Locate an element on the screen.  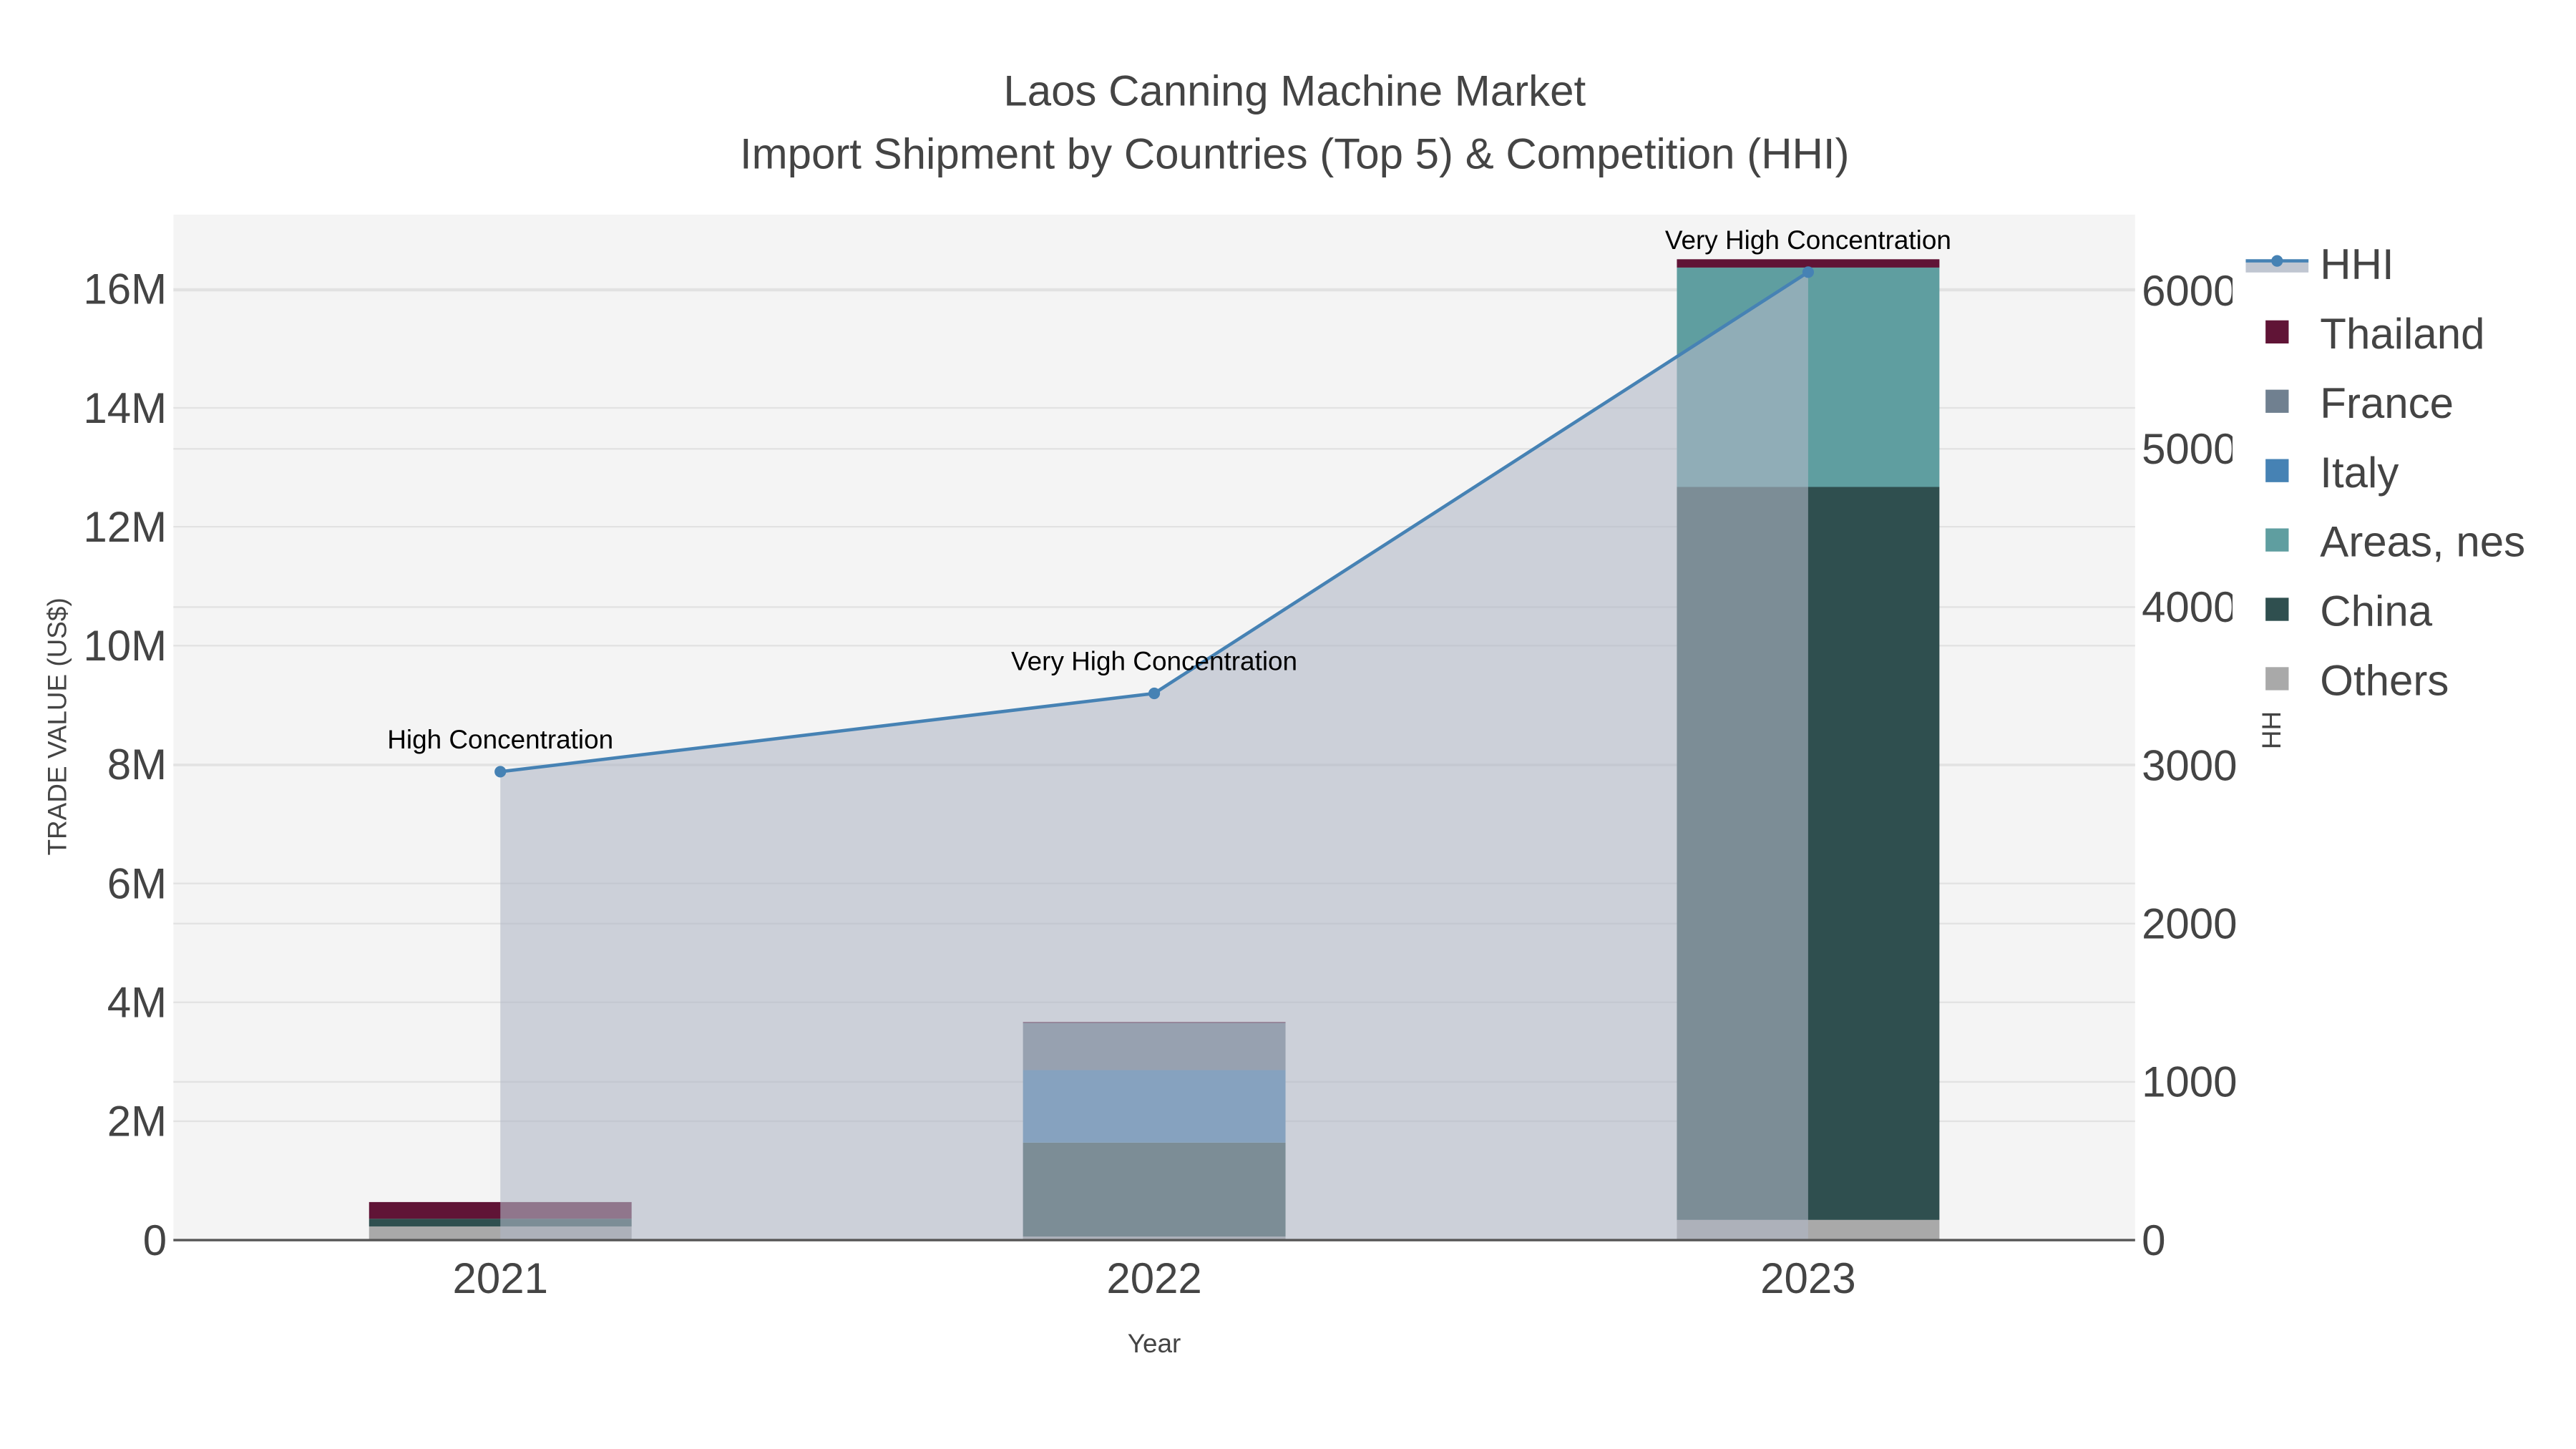
y2-tick-label: 1000 is located at coordinates (2189, 1082).